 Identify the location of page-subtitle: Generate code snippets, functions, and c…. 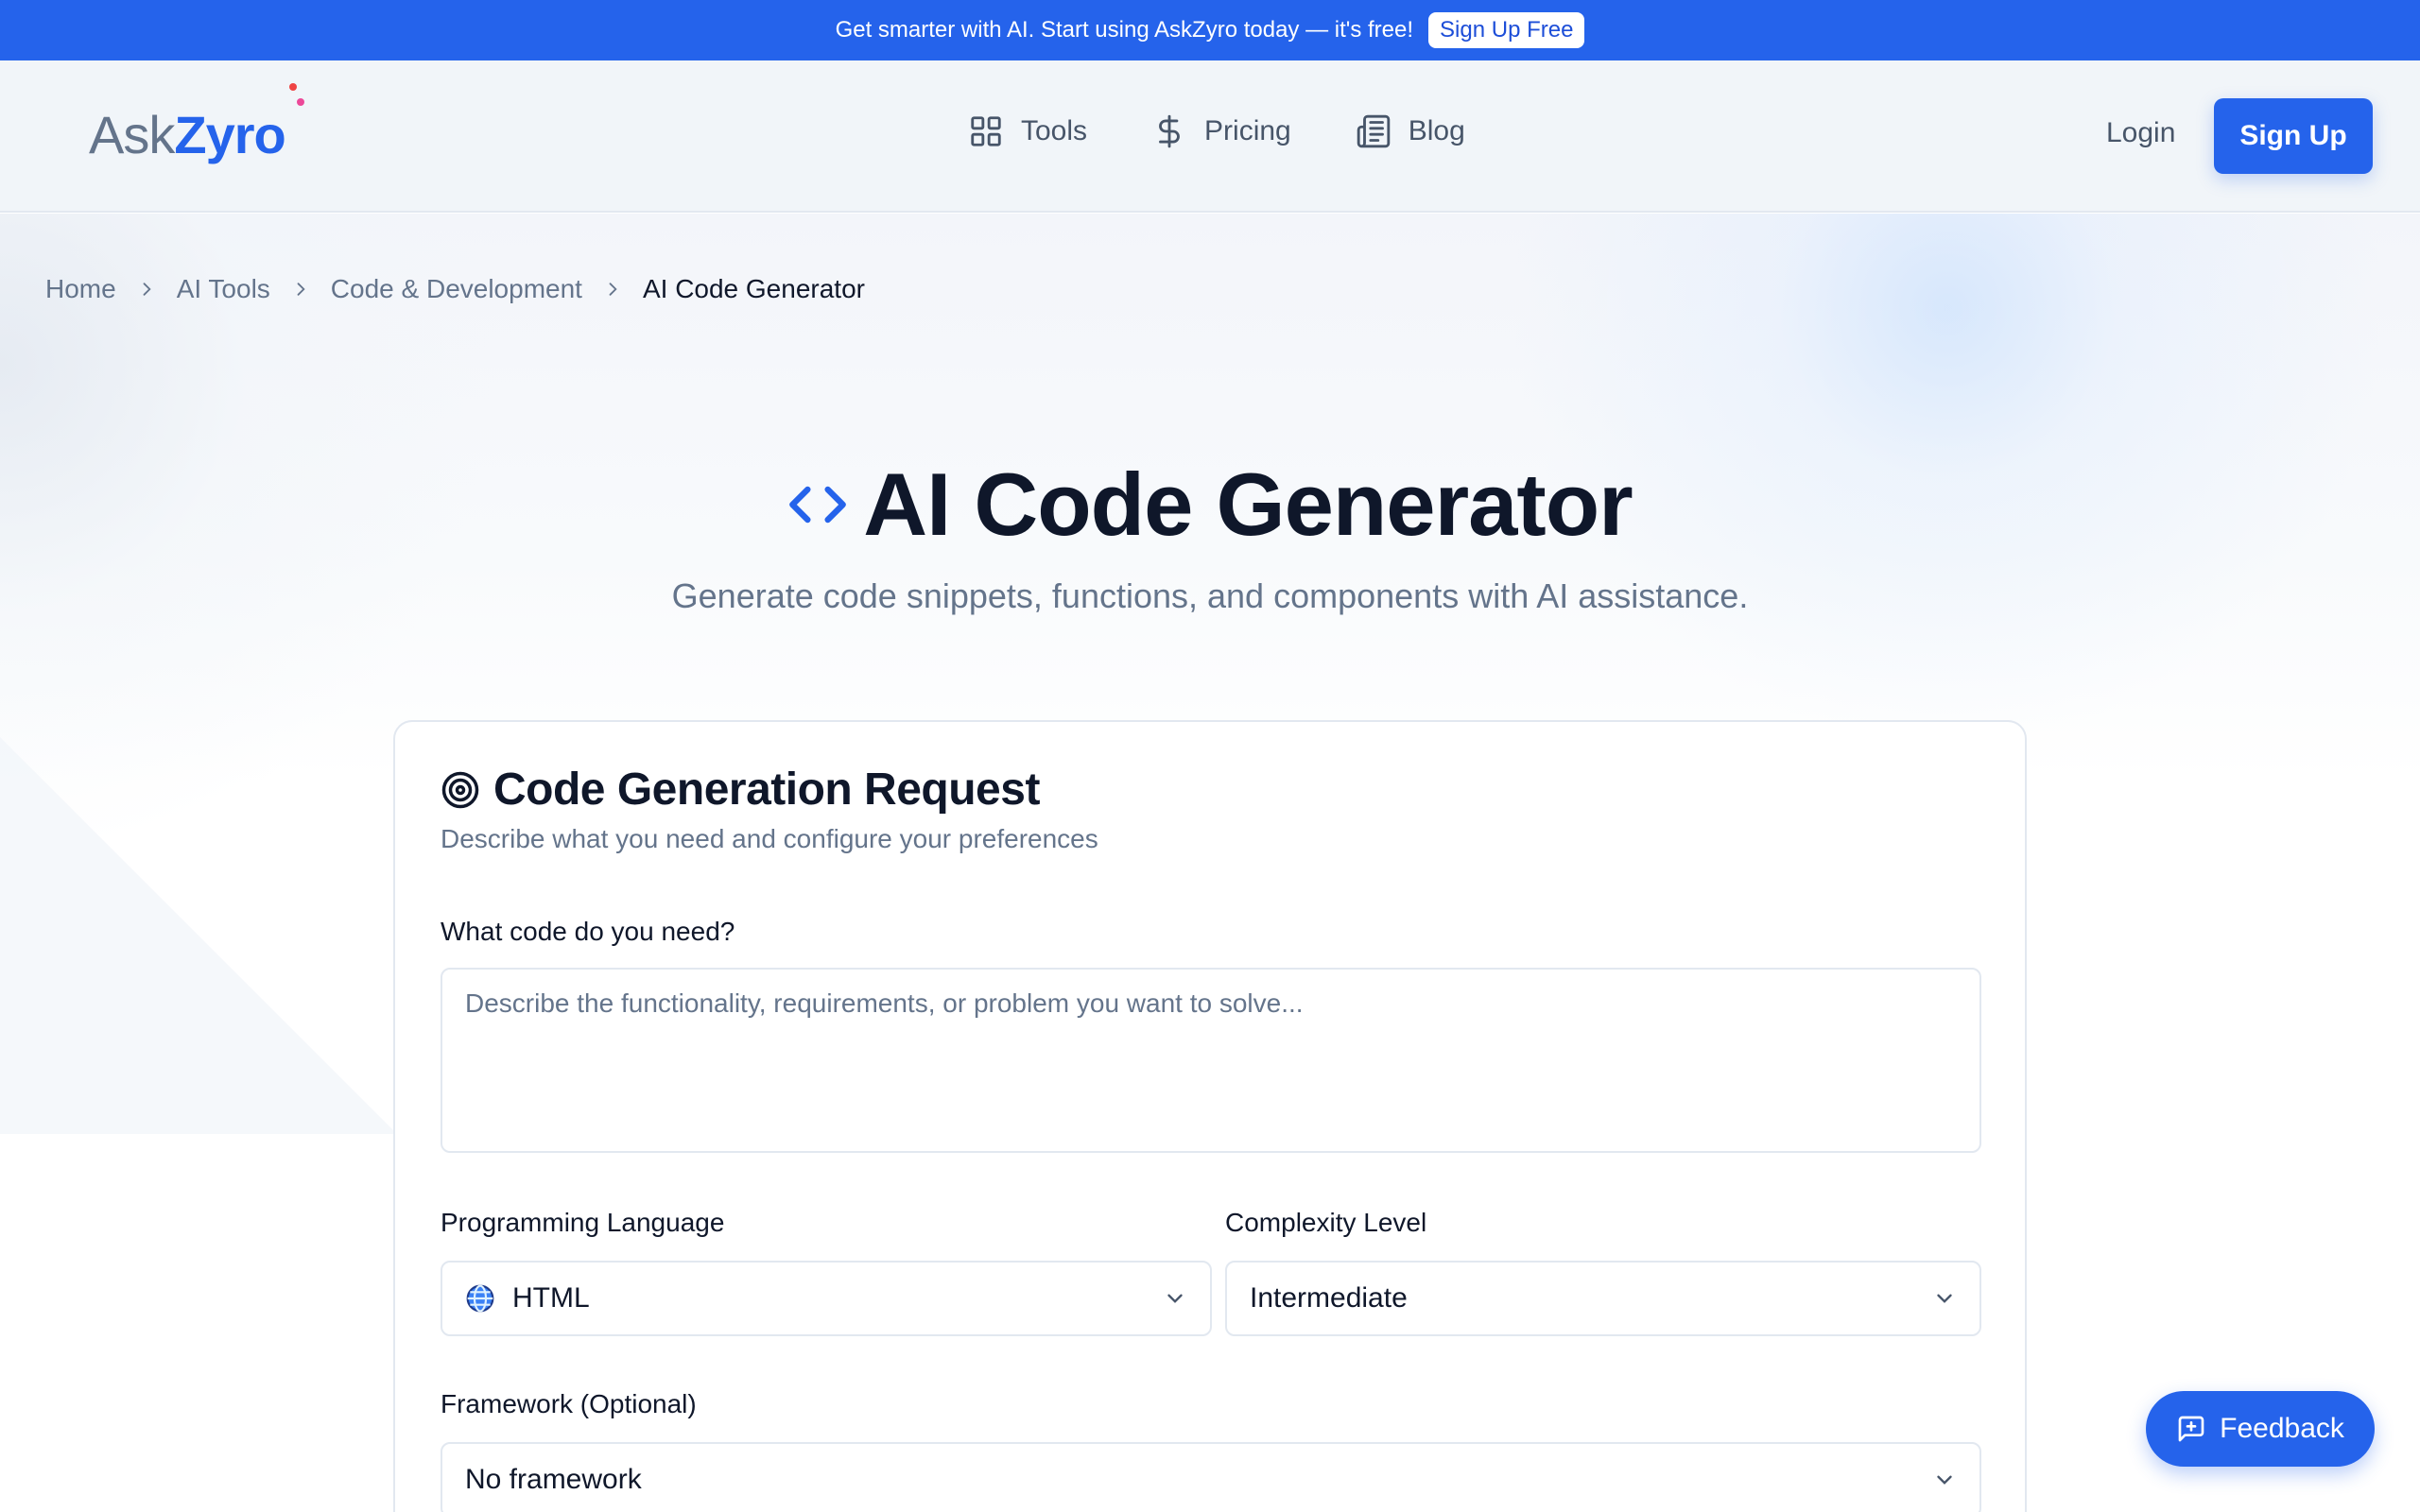
(1210, 595).